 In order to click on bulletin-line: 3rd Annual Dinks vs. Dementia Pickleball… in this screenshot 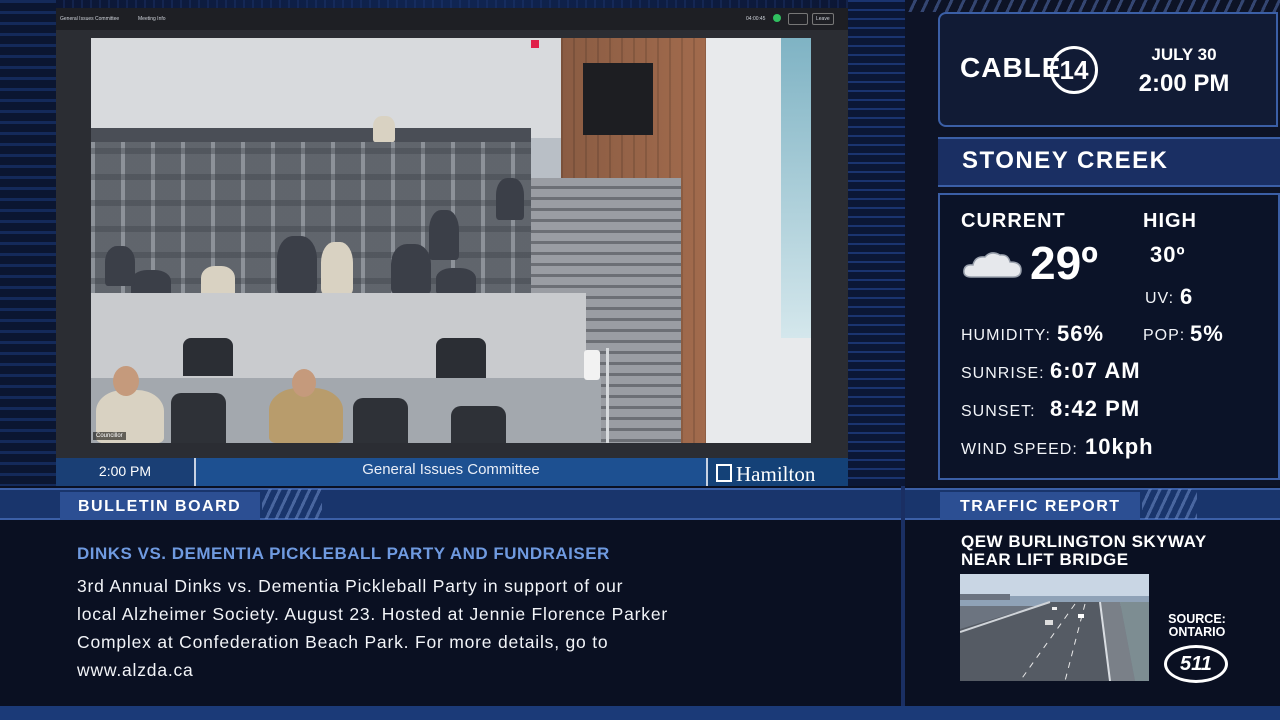, I will do `click(350, 586)`.